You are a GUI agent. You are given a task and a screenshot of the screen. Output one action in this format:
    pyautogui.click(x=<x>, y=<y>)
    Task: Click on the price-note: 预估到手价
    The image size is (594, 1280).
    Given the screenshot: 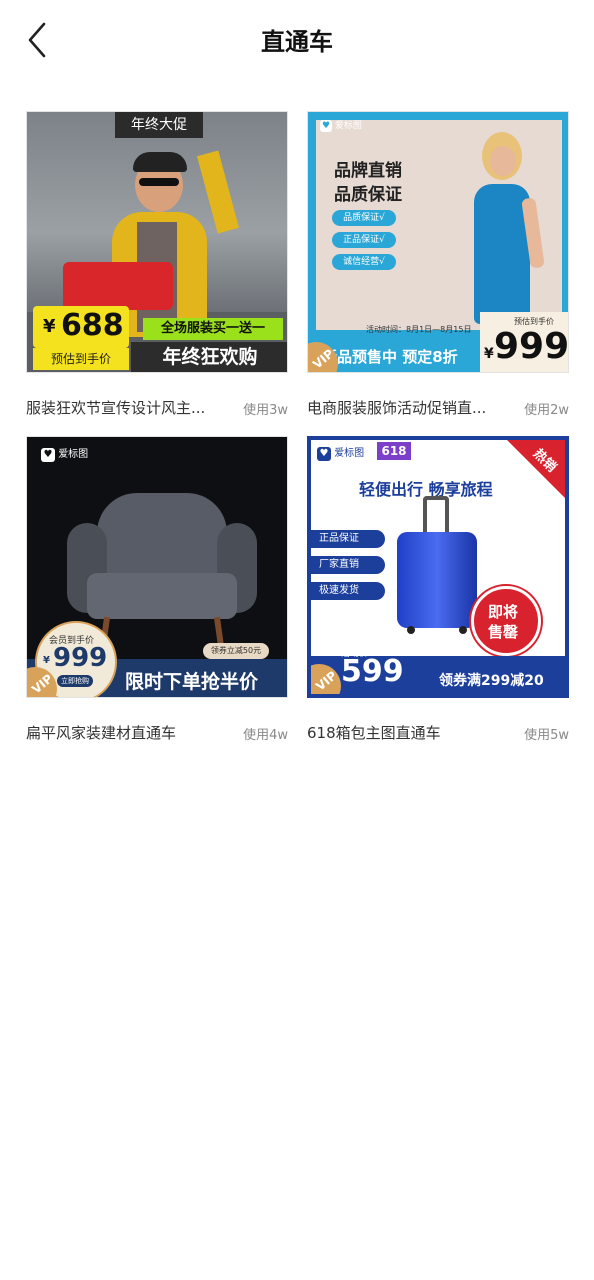 What is the action you would take?
    pyautogui.click(x=81, y=359)
    